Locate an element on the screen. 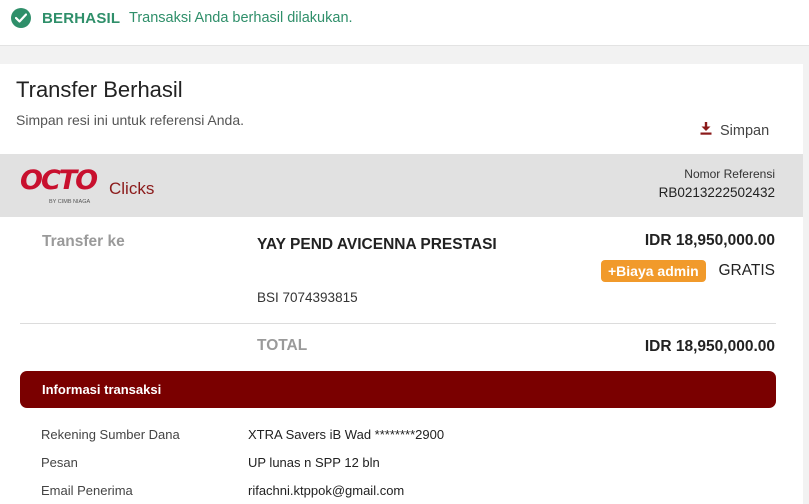 This screenshot has height=504, width=809. logo-byline: BY CIMB NIAGA is located at coordinates (70, 202).